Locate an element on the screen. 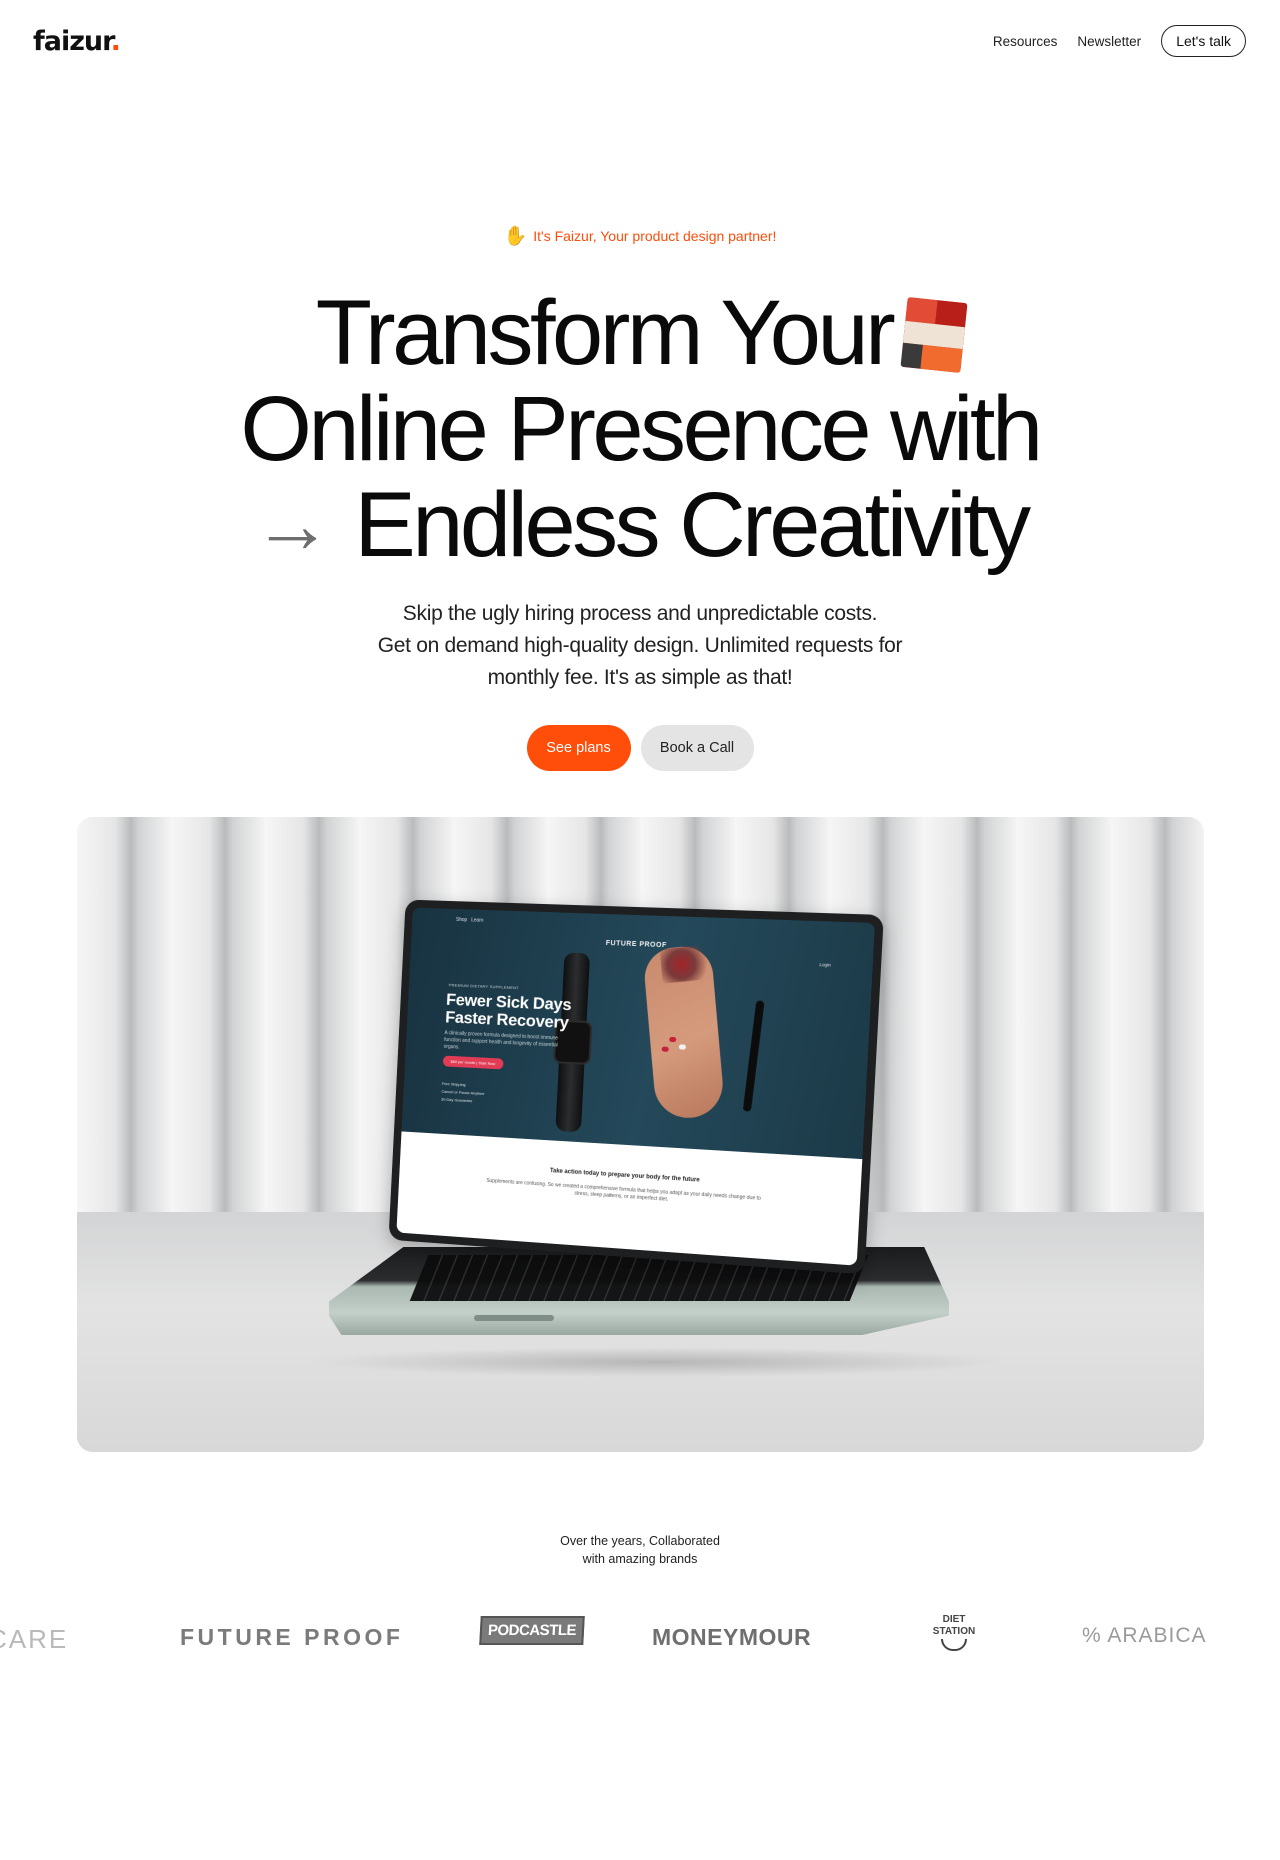  screen-eyebrow: PREMIUM DIETARY SUPPLEMENT is located at coordinates (483, 986).